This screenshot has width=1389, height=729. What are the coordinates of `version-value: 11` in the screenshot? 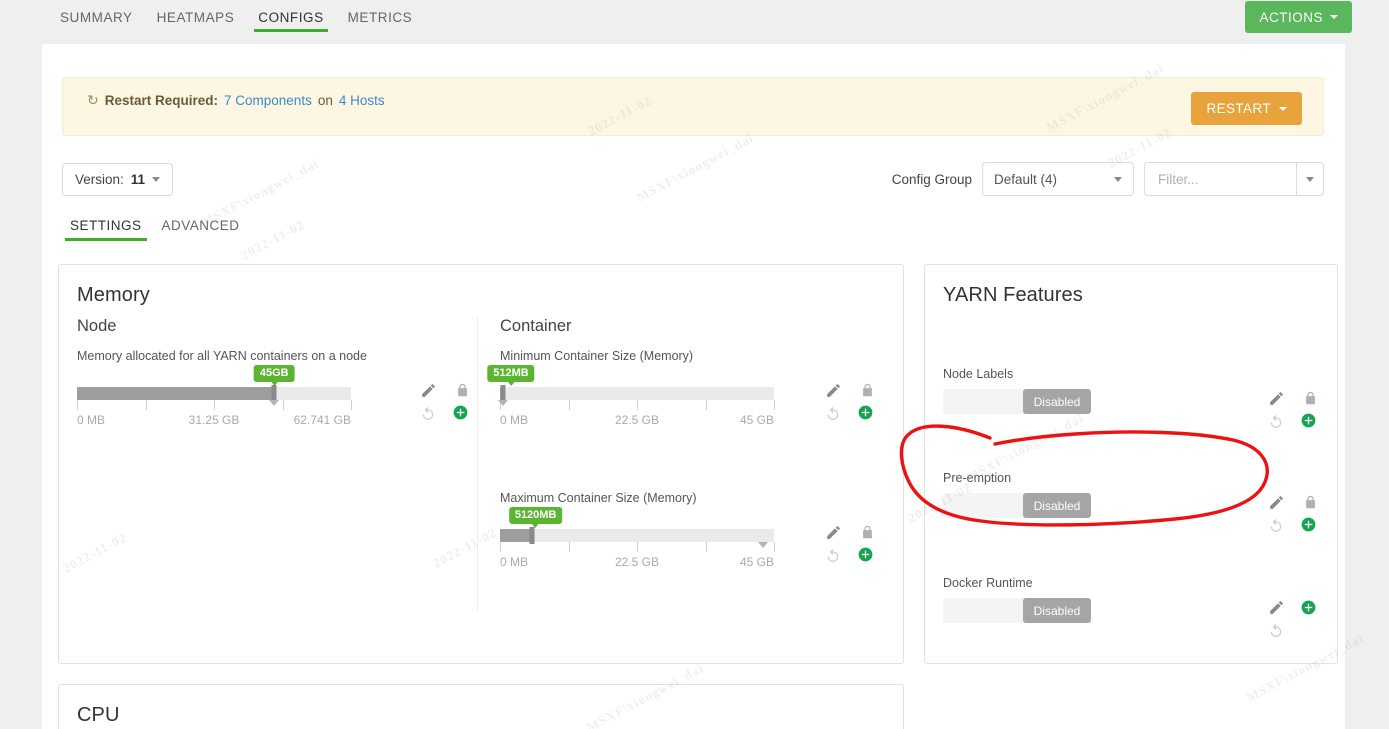 It's located at (138, 179).